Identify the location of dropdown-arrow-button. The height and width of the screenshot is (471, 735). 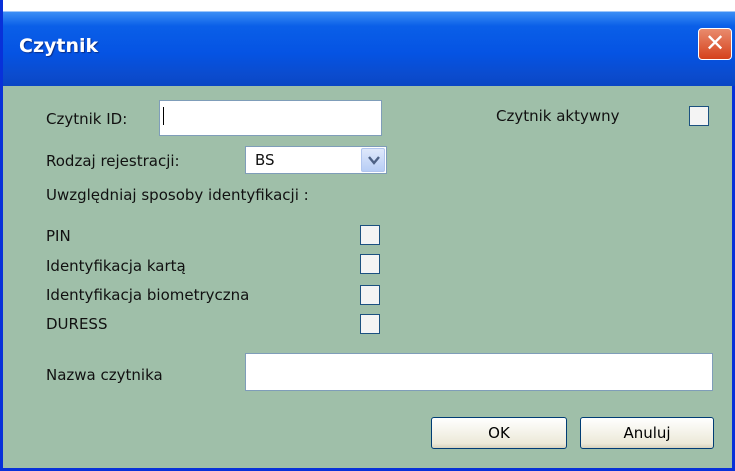
(373, 160).